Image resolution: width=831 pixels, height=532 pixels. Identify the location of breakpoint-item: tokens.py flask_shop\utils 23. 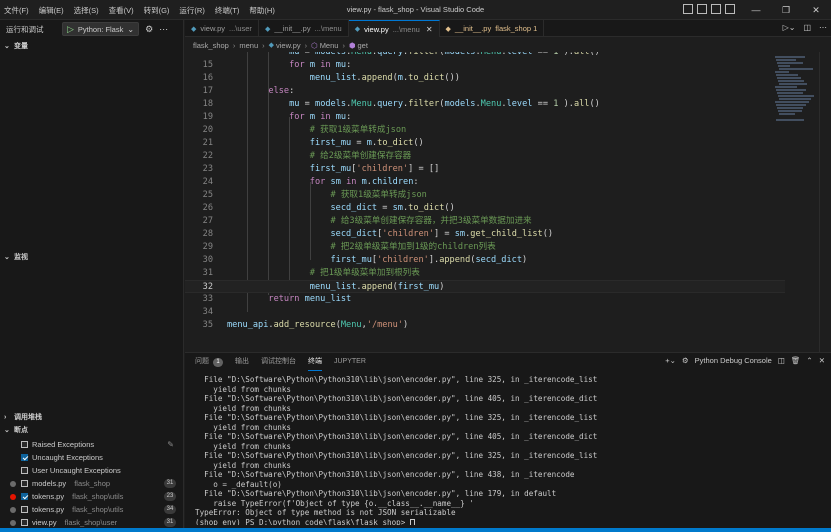
(92, 496).